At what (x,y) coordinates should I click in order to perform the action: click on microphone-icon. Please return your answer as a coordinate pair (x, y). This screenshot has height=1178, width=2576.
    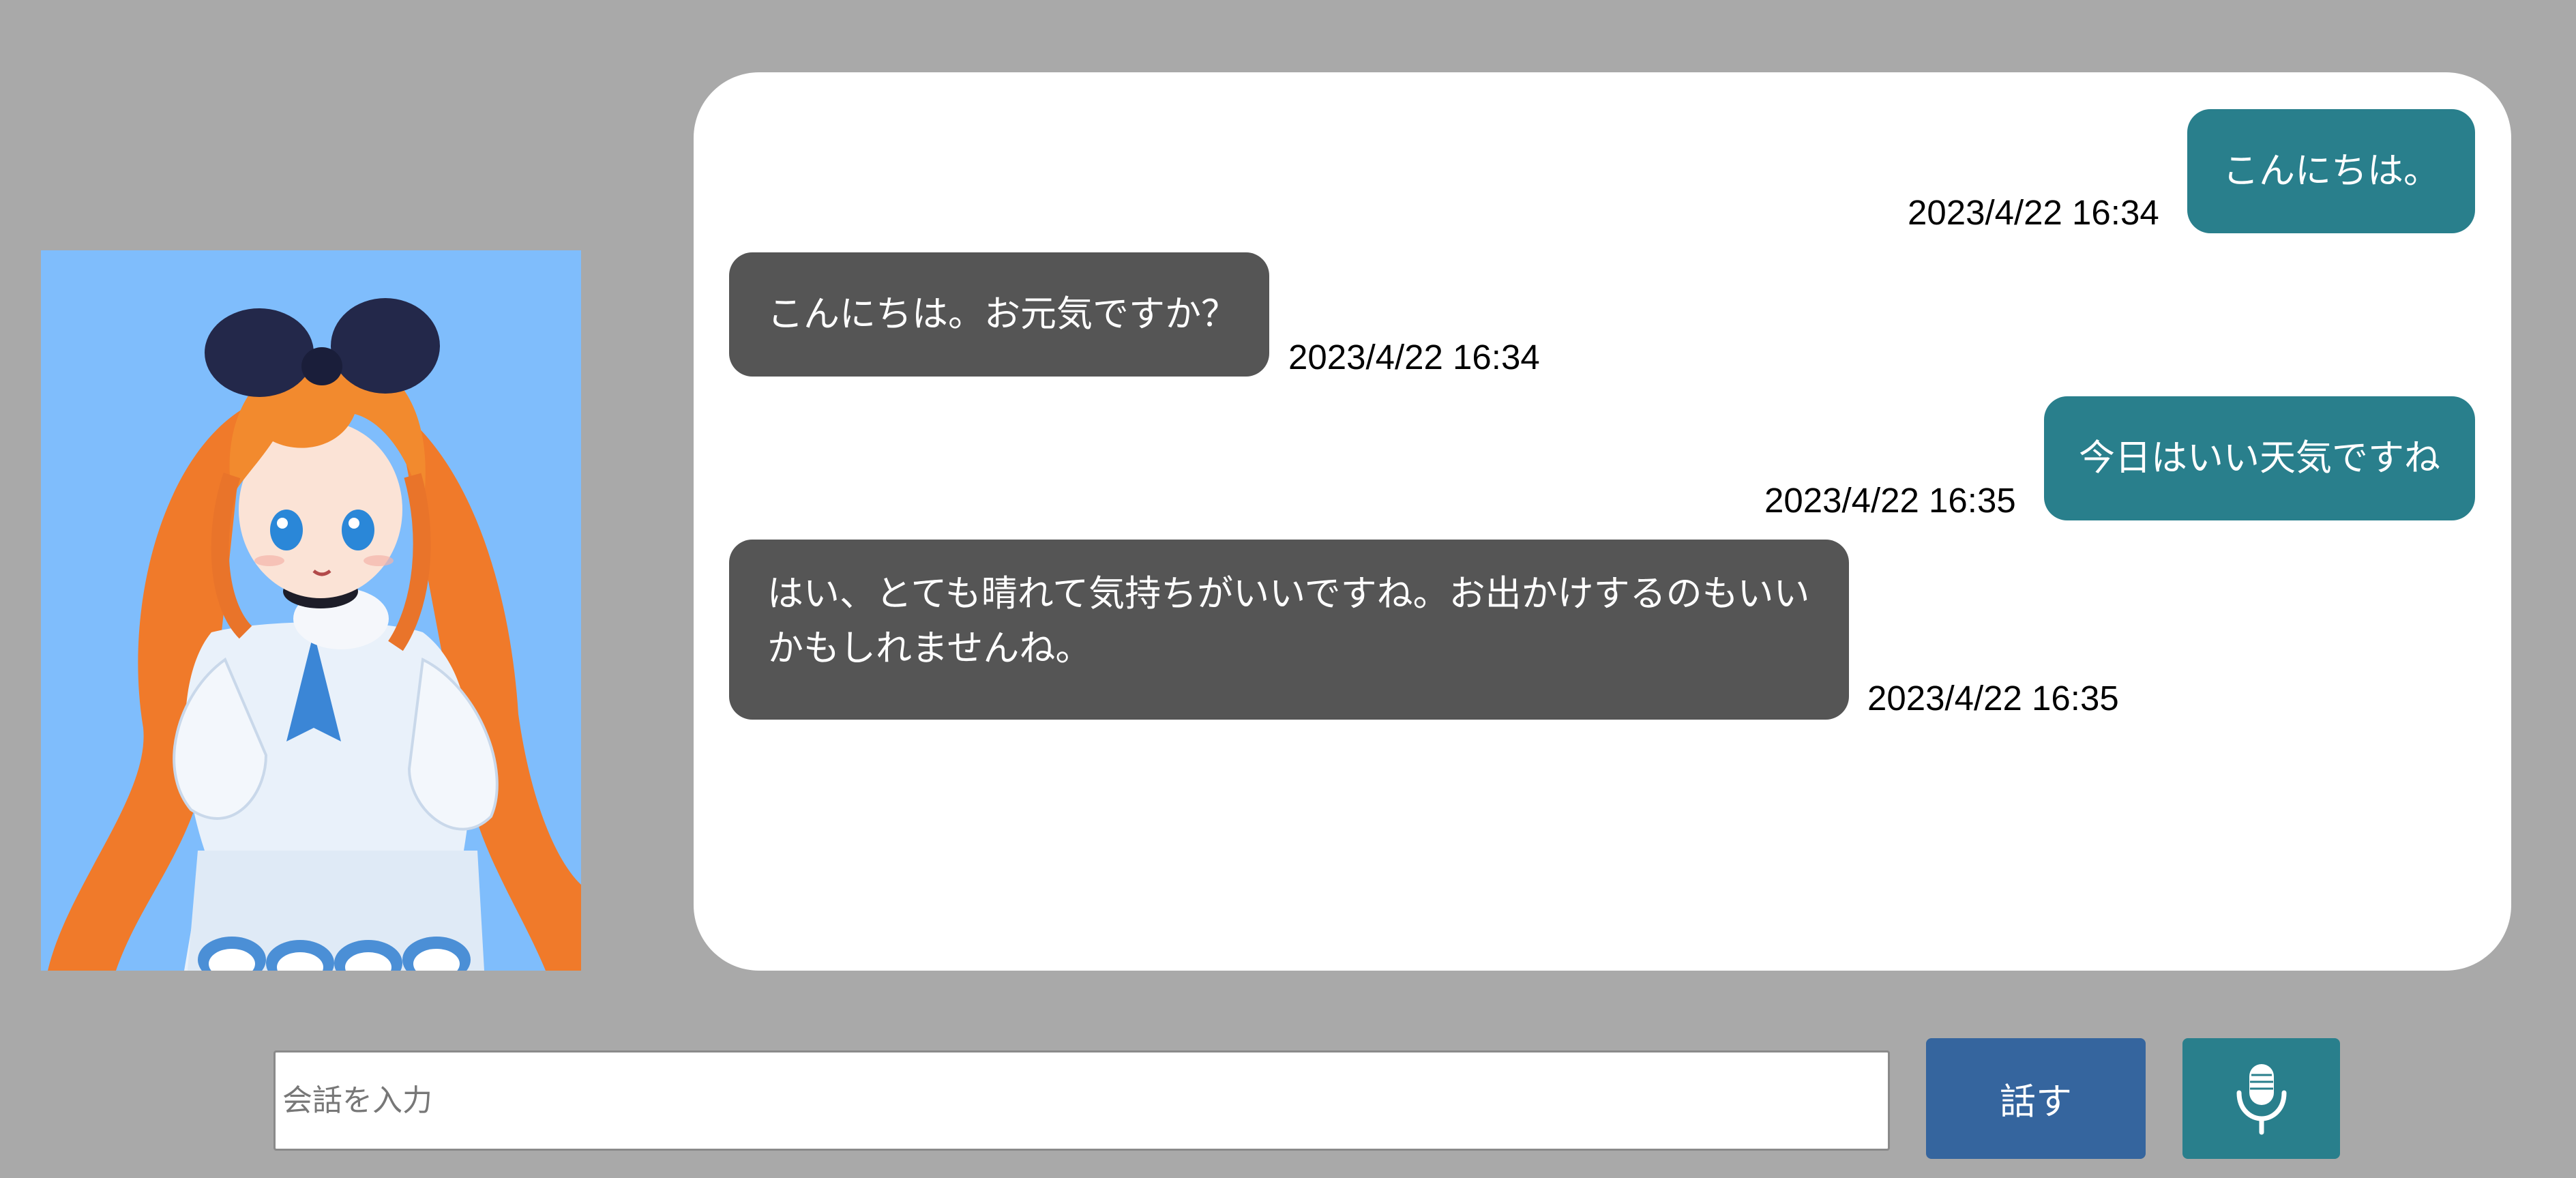
    Looking at the image, I should click on (2261, 1098).